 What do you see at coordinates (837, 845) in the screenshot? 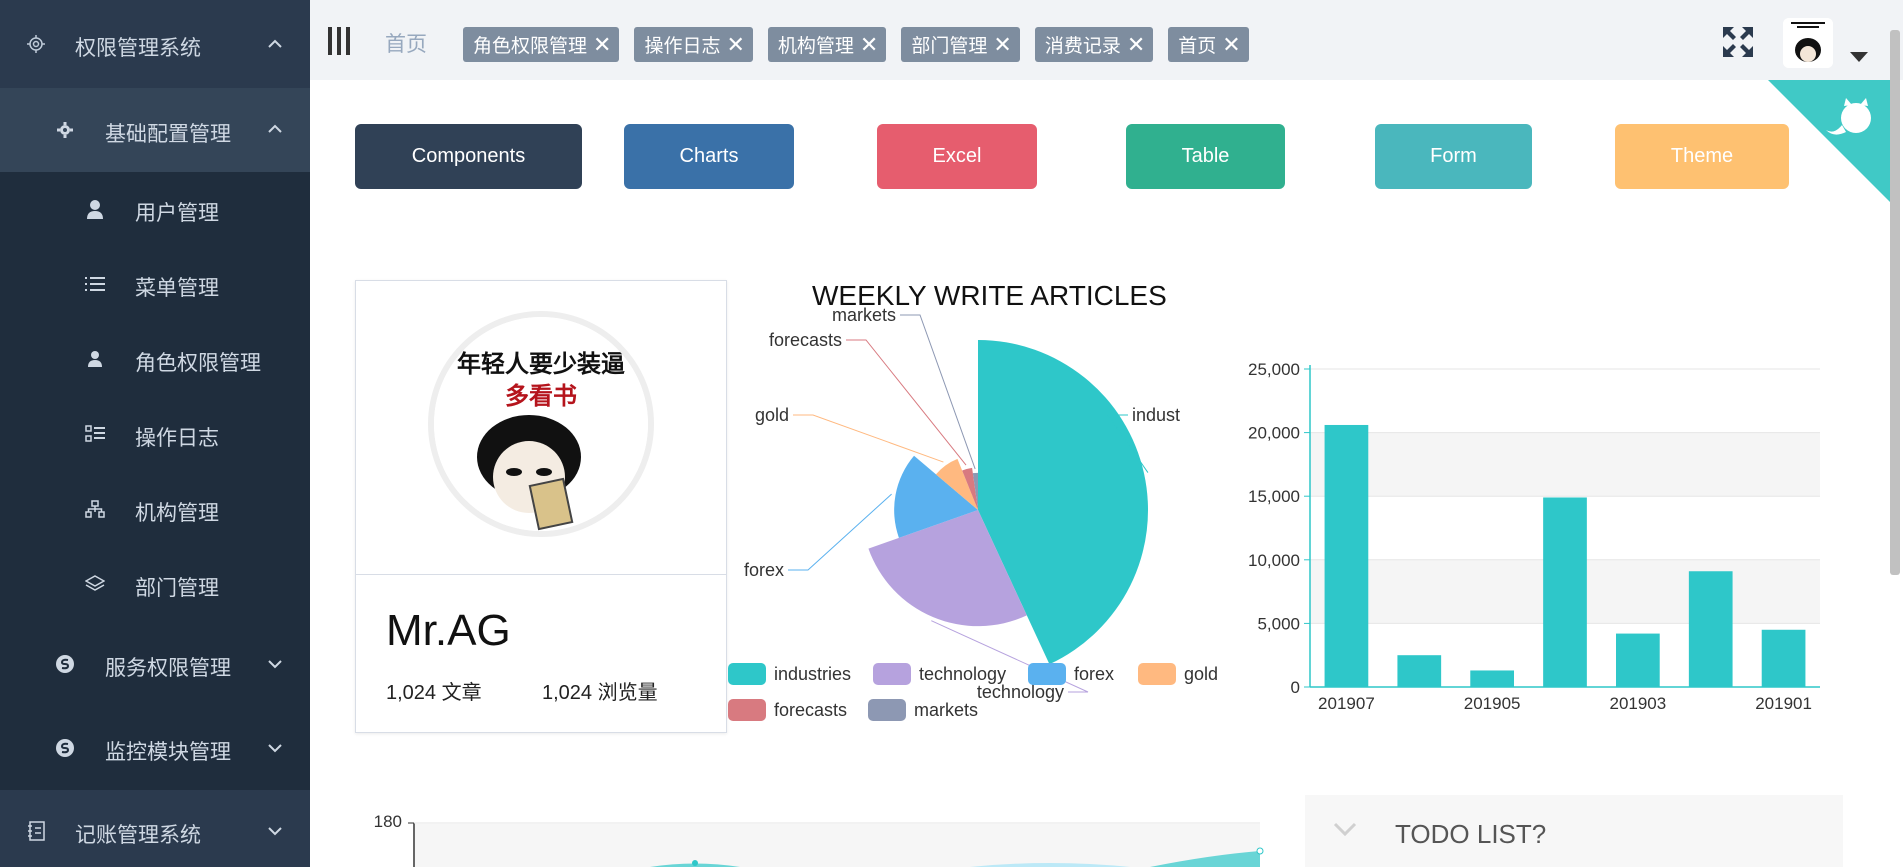
I see `area-plot-band` at bounding box center [837, 845].